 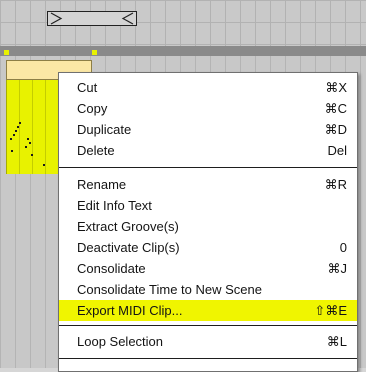 I want to click on menu-item-shortcut: ⌘D, so click(x=335, y=129).